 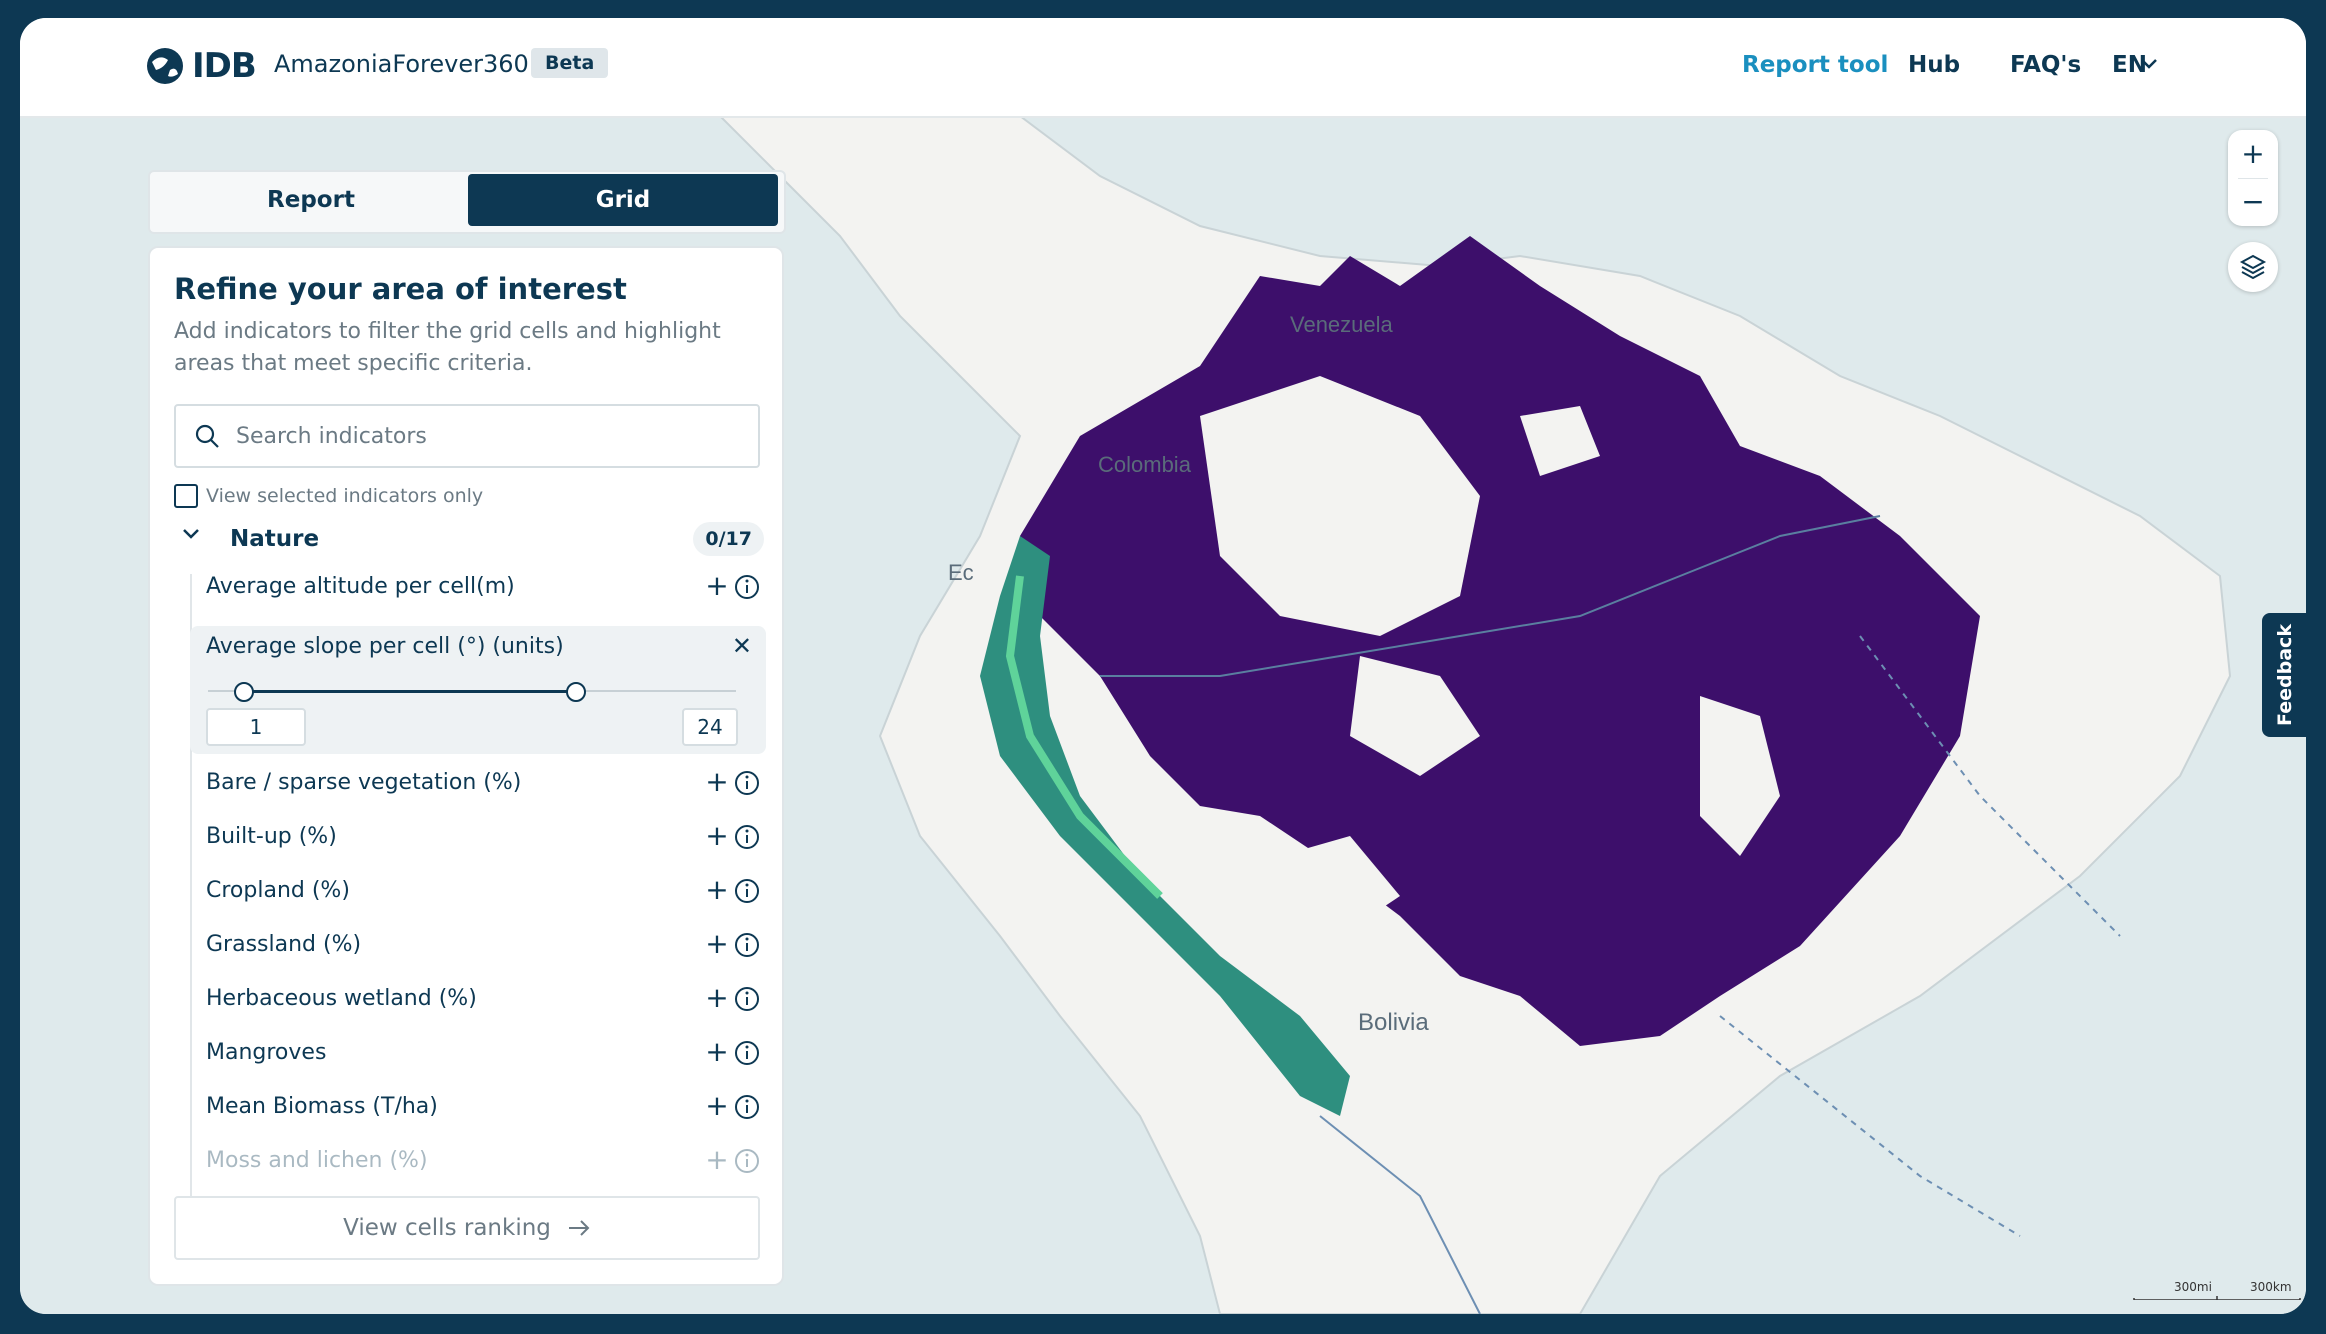 I want to click on view-cells-ranking-button: View cells ranking, so click(x=467, y=1228).